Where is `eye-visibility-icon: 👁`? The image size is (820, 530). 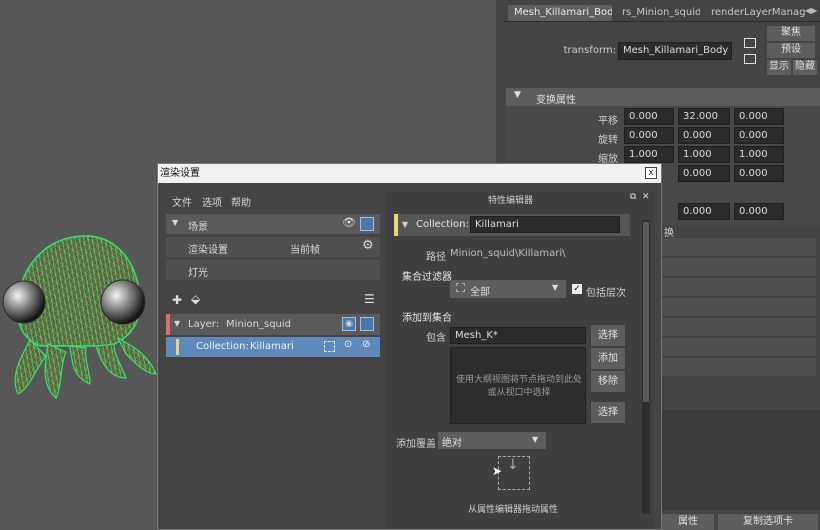
eye-visibility-icon: 👁 is located at coordinates (349, 222).